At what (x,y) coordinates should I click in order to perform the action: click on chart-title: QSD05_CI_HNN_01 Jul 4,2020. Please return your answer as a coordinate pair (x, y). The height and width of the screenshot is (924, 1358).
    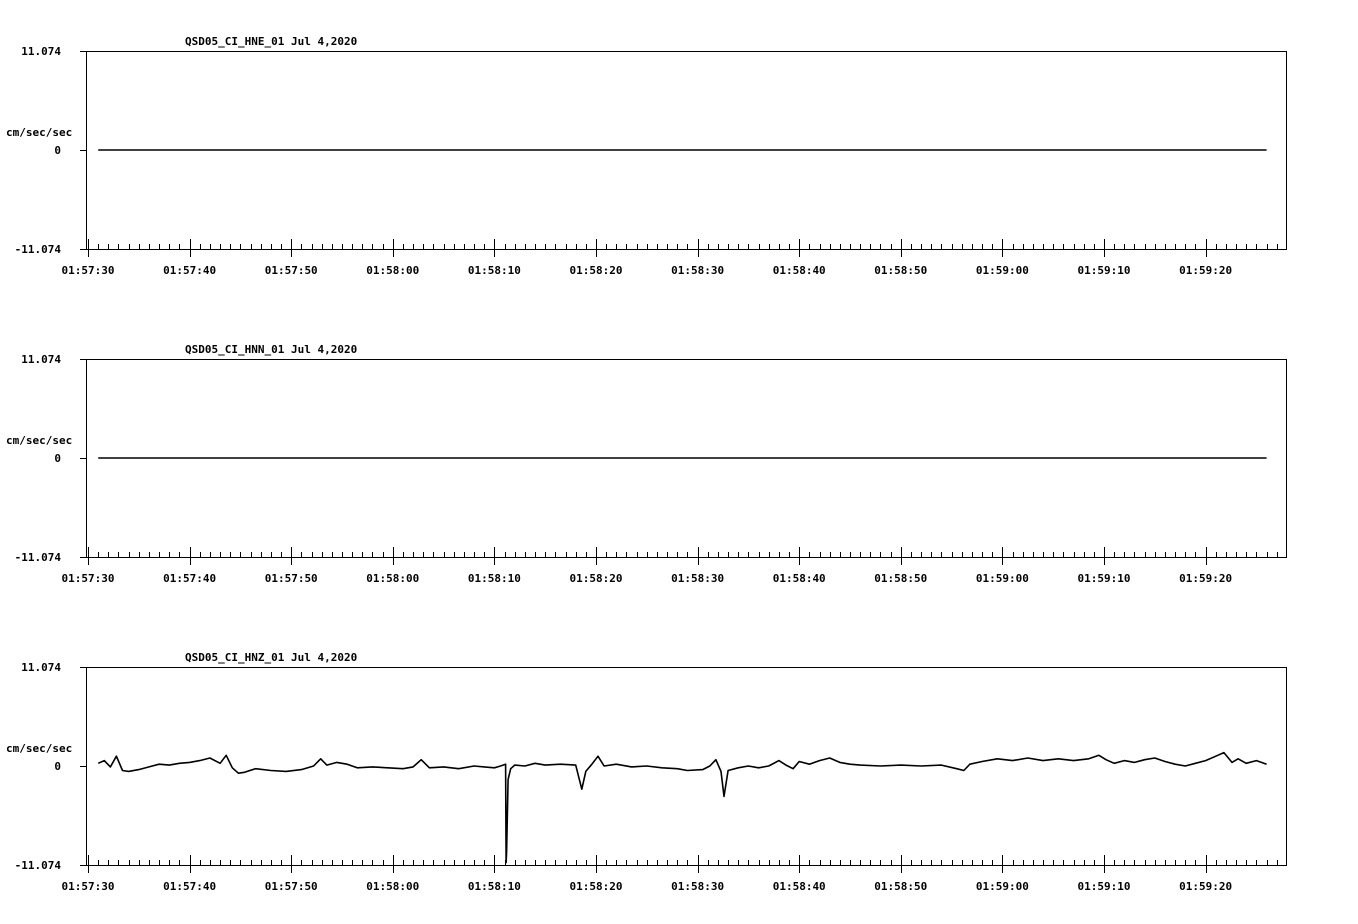
    Looking at the image, I should click on (271, 349).